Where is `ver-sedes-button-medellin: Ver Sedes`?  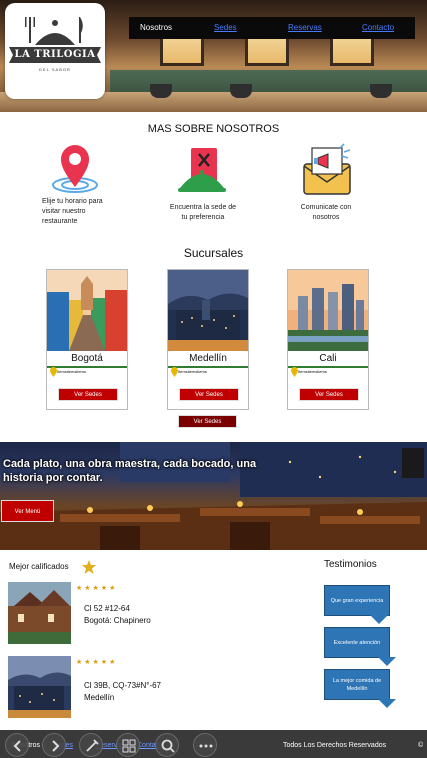 ver-sedes-button-medellin: Ver Sedes is located at coordinates (209, 394).